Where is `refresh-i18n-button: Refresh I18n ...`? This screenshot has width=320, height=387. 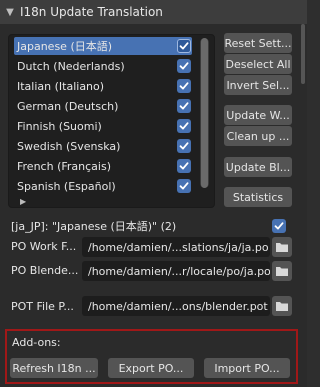
refresh-i18n-button: Refresh I18n ... is located at coordinates (54, 368).